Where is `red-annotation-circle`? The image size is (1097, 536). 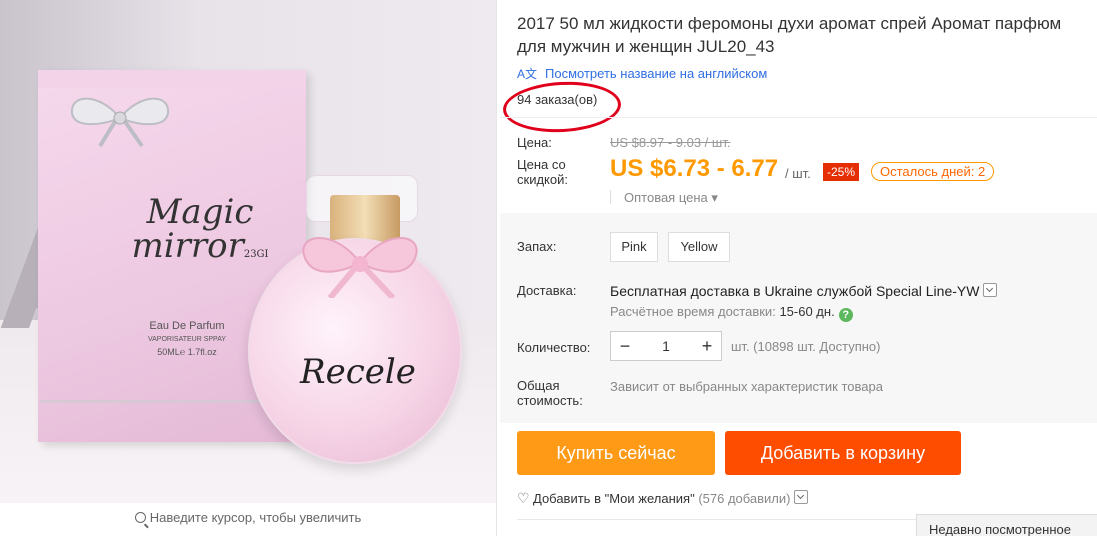
red-annotation-circle is located at coordinates (562, 107).